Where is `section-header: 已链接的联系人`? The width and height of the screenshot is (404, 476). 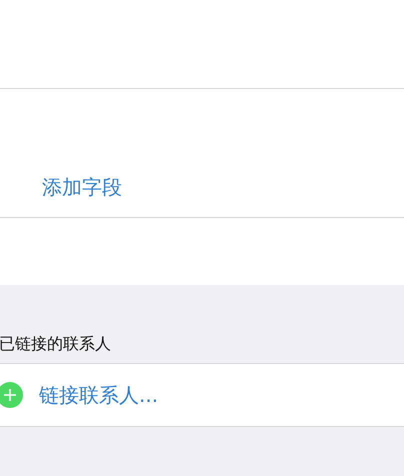 section-header: 已链接的联系人 is located at coordinates (55, 344).